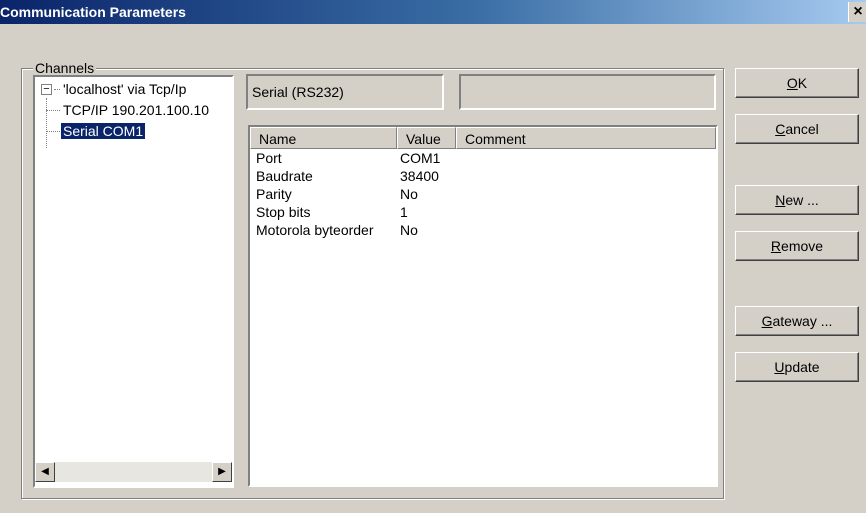 The image size is (866, 513). Describe the element at coordinates (802, 246) in the screenshot. I see `remove-label-rest: emove` at that location.